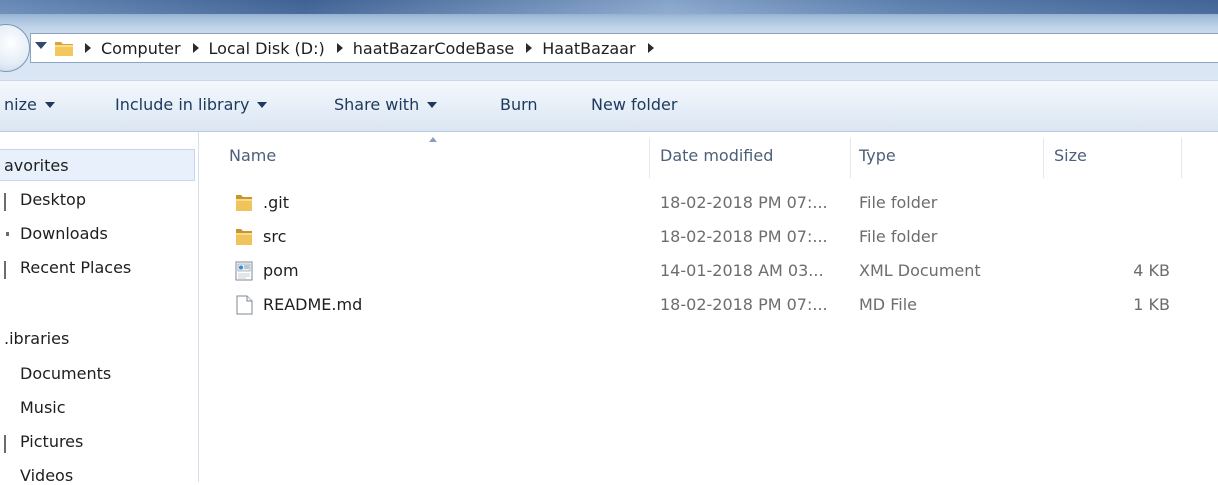  I want to click on column-header-date-modified: Date modified, so click(716, 155).